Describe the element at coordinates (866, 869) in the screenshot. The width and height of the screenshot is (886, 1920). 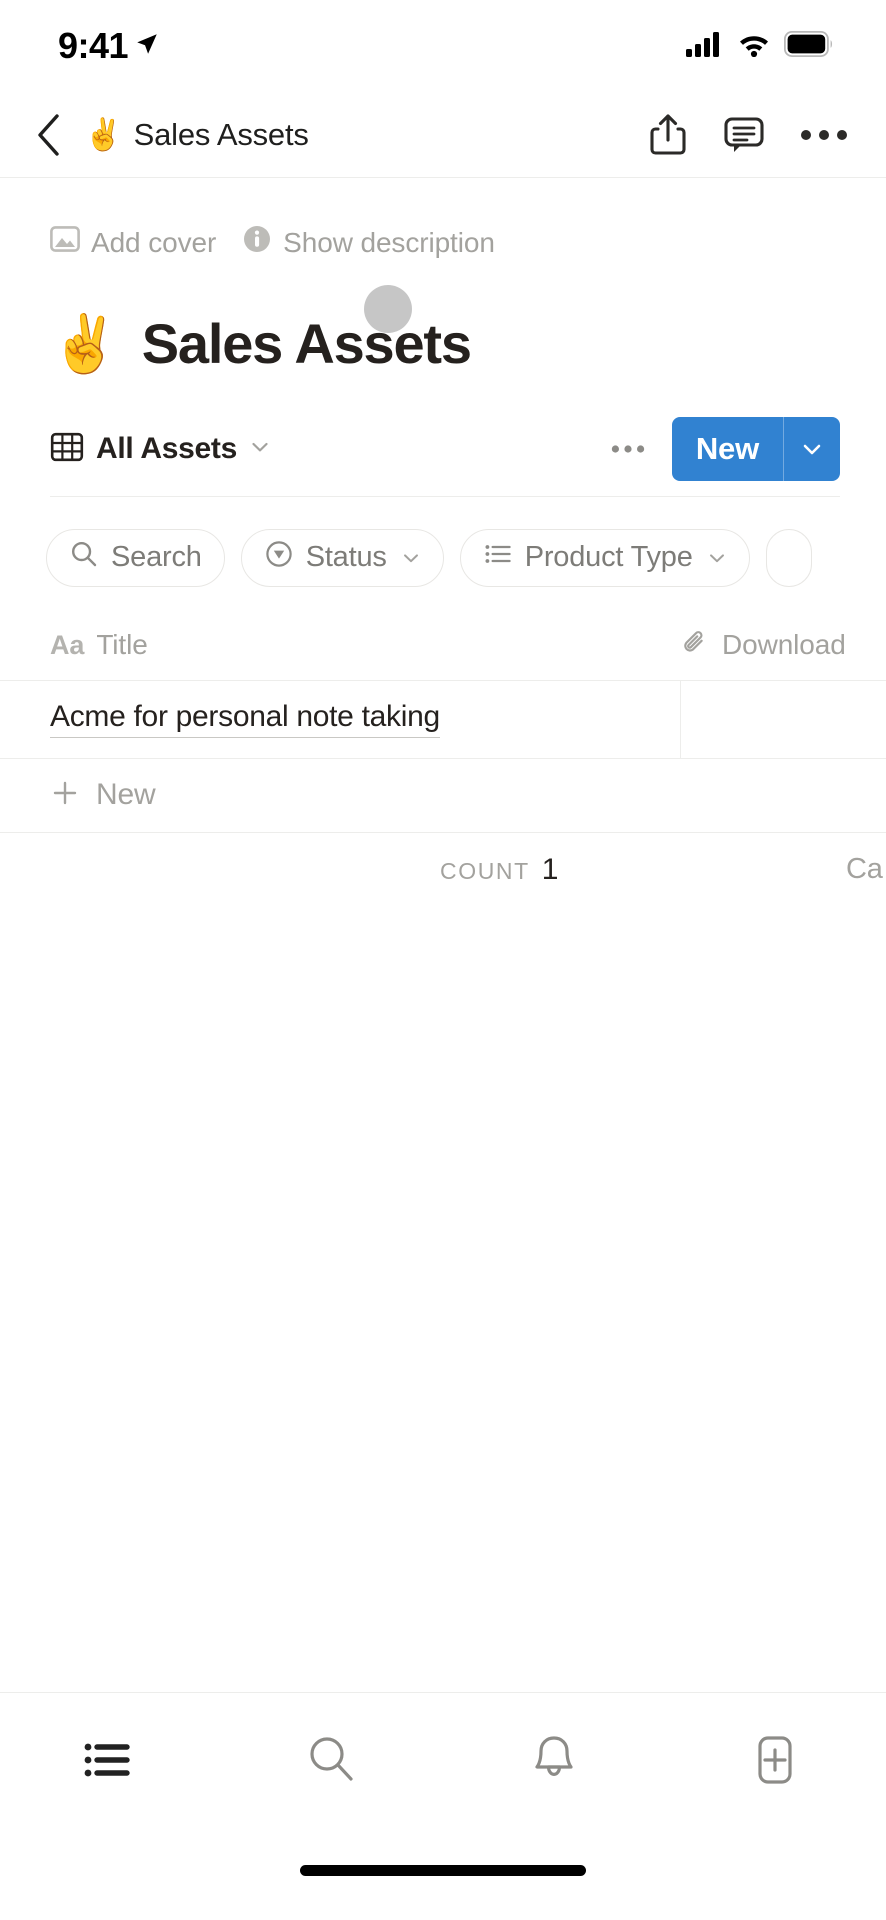
I see `footer-overflow-label: Ca` at that location.